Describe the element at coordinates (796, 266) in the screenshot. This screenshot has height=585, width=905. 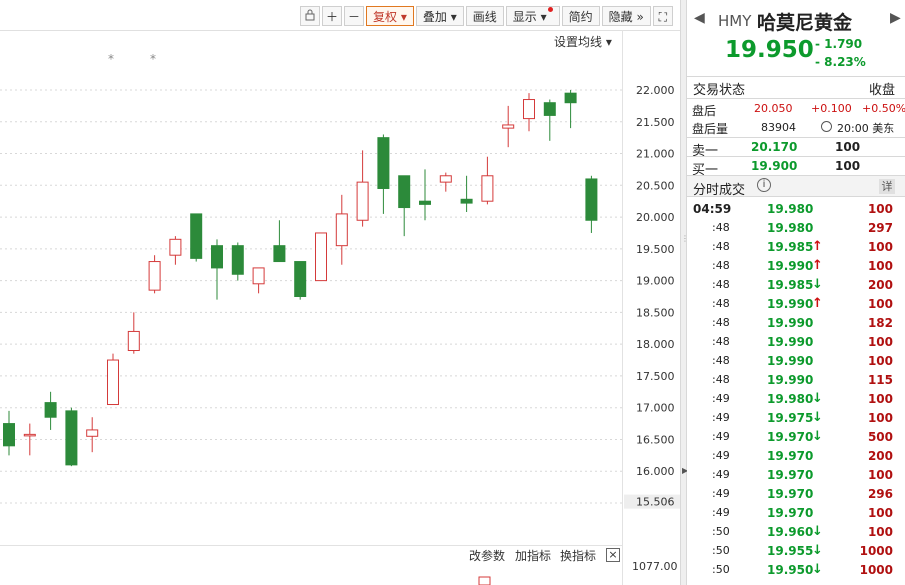
I see `tick-row: :48 19.990 ↑ 100` at that location.